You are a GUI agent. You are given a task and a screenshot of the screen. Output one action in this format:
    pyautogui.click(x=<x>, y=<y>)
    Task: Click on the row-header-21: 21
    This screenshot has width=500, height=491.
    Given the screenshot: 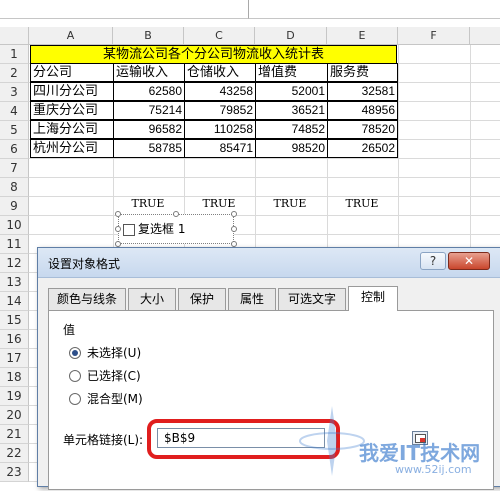 What is the action you would take?
    pyautogui.click(x=14, y=434)
    